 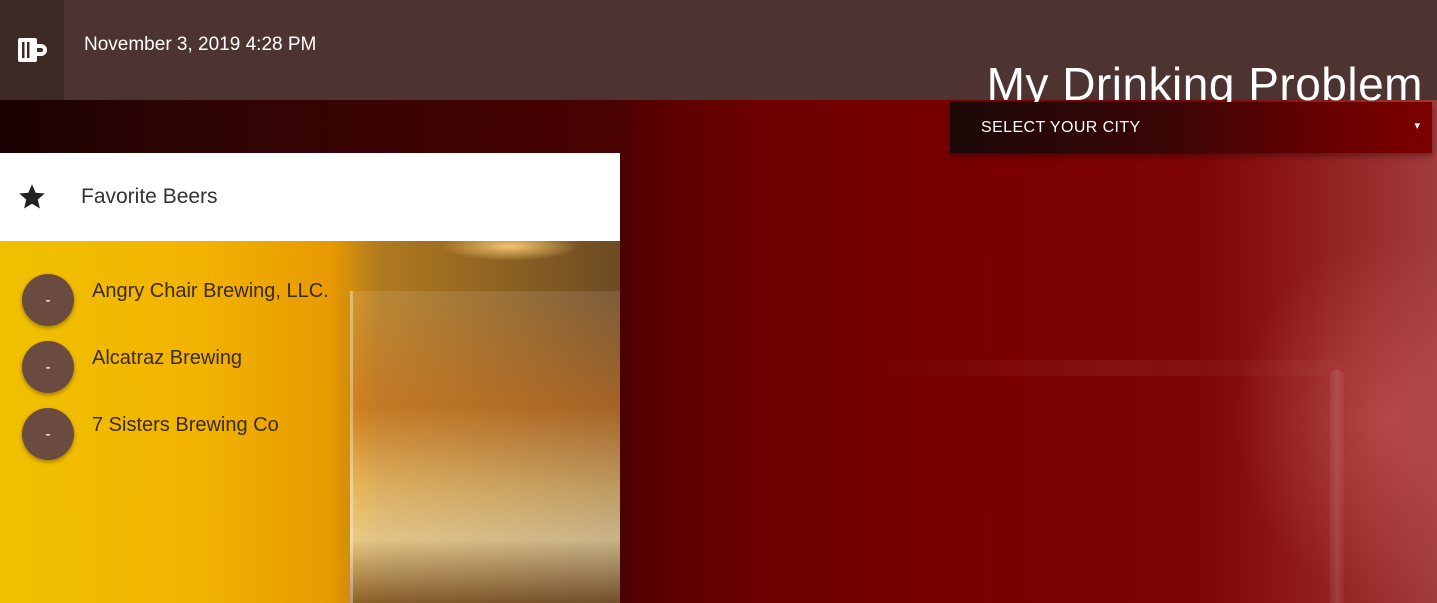 What do you see at coordinates (310, 197) in the screenshot?
I see `favorite-beers-header: Favorite Beers` at bounding box center [310, 197].